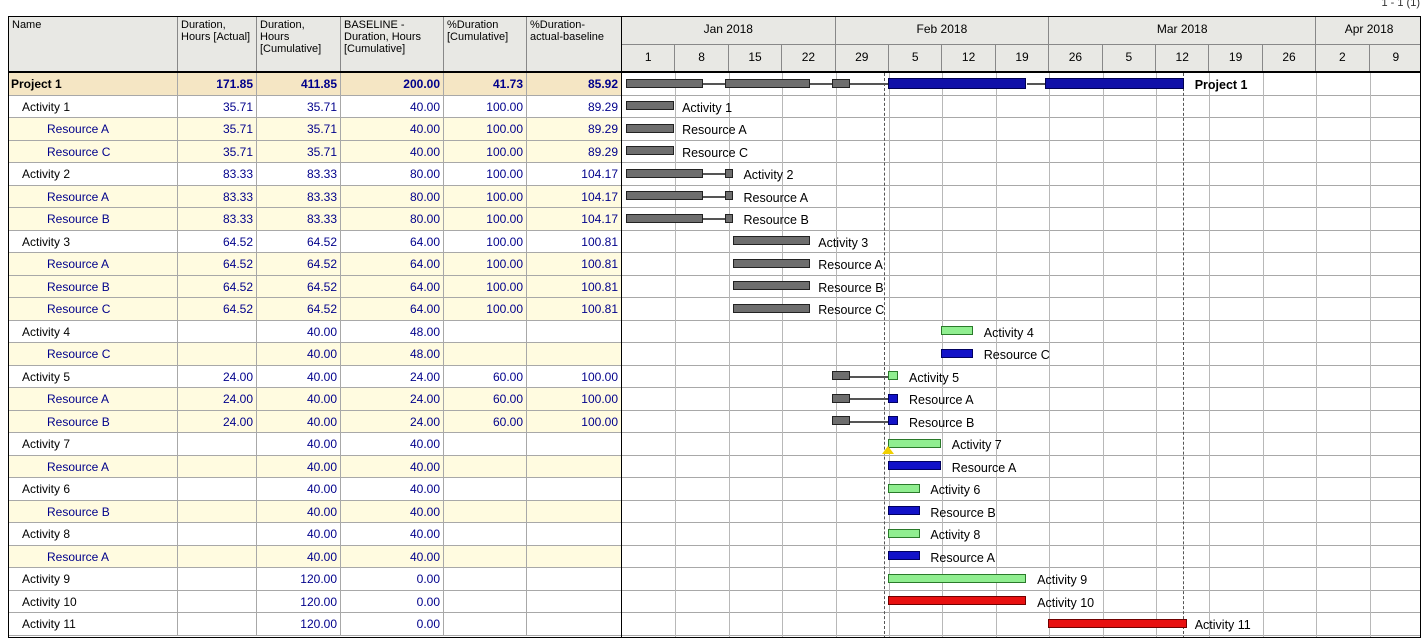 This screenshot has width=1424, height=644. Describe the element at coordinates (887, 450) in the screenshot. I see `milestone-icon` at that location.